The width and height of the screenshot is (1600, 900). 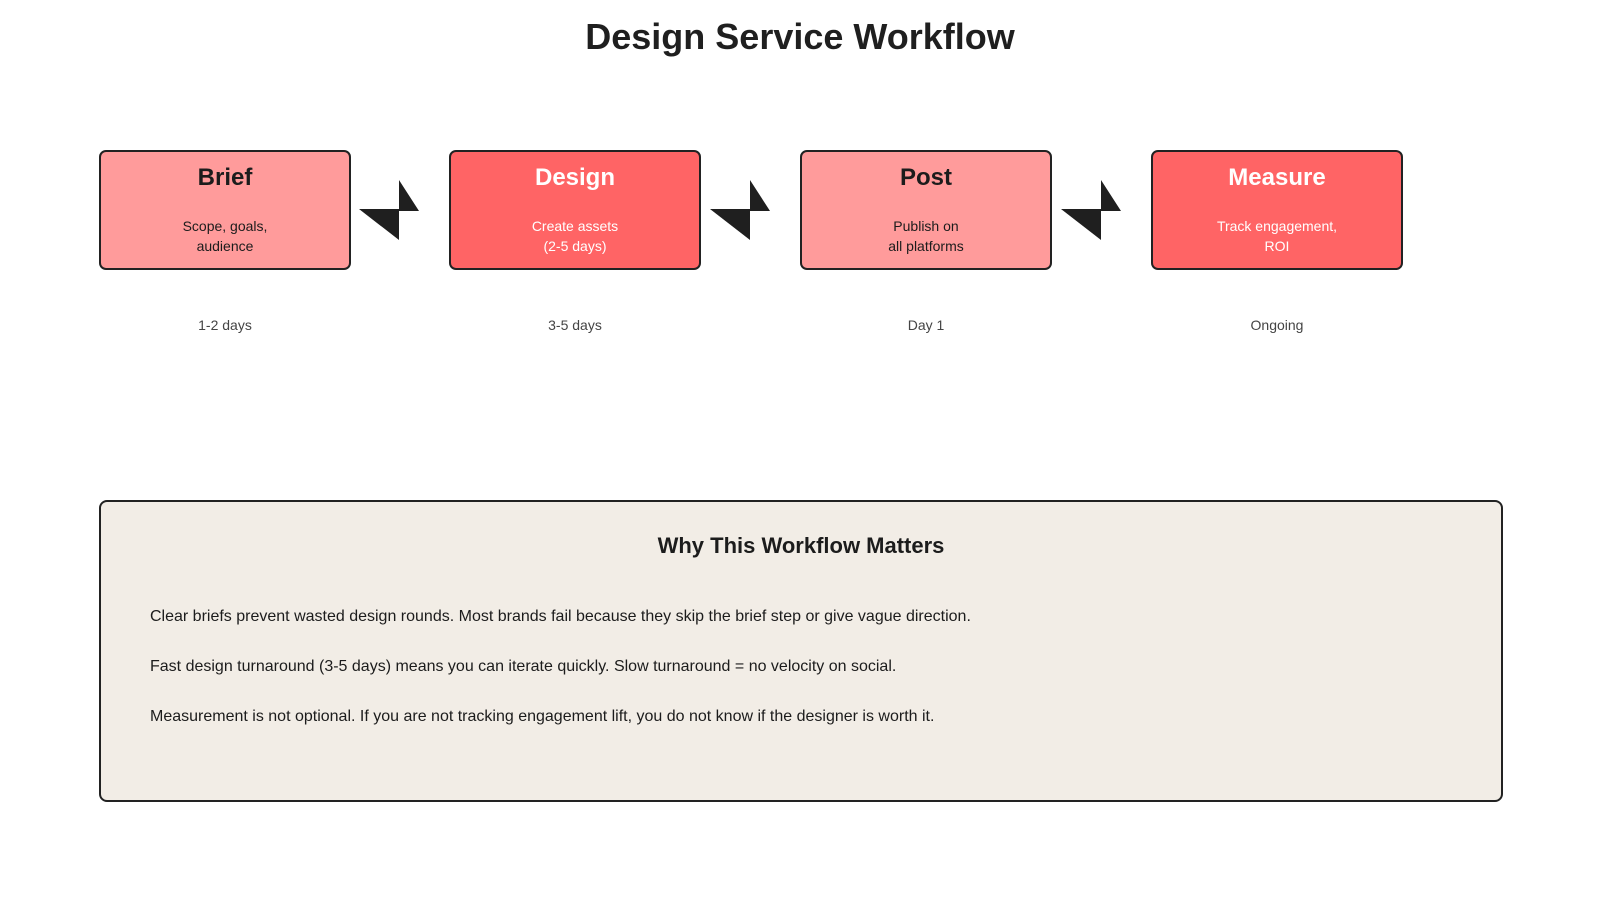 I want to click on step-title: Post, so click(x=925, y=177).